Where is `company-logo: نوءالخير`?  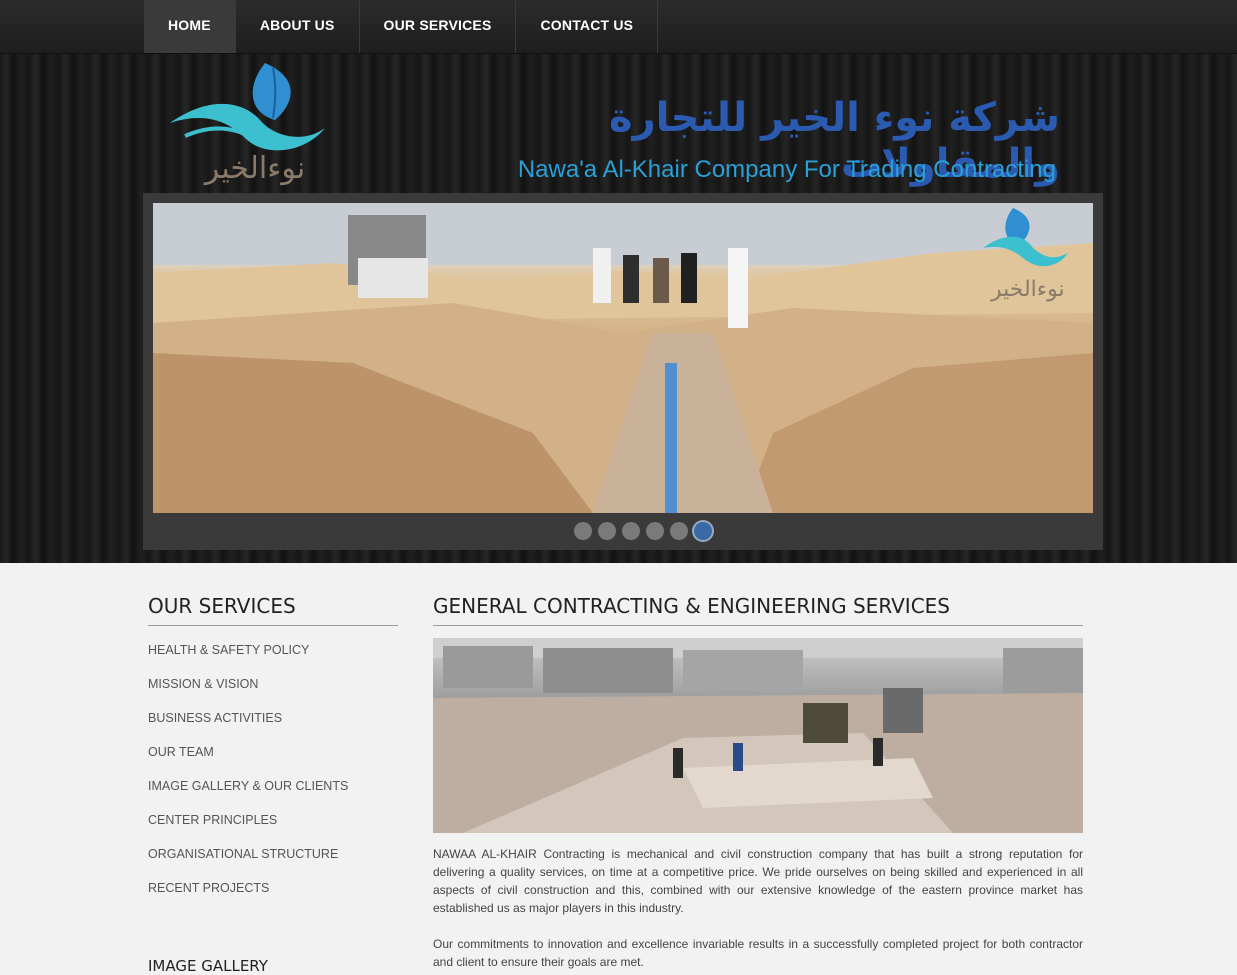 company-logo: نوءالخير is located at coordinates (255, 125).